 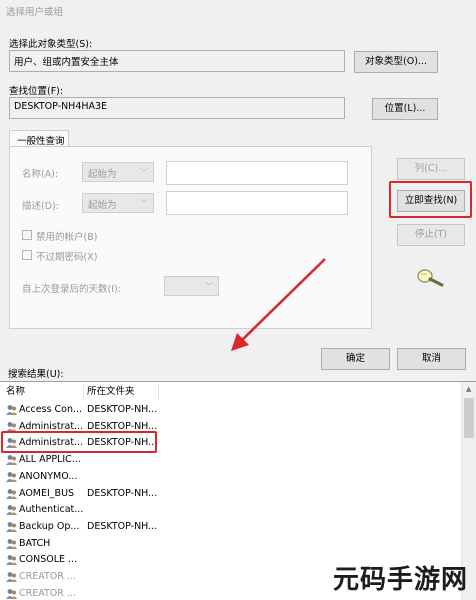 I want to click on find-now-highlight, so click(x=430, y=199).